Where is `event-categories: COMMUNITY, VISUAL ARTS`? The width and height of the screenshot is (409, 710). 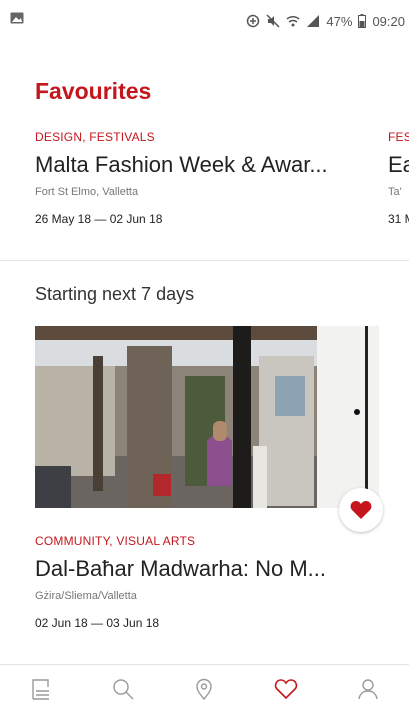 event-categories: COMMUNITY, VISUAL ARTS is located at coordinates (115, 541).